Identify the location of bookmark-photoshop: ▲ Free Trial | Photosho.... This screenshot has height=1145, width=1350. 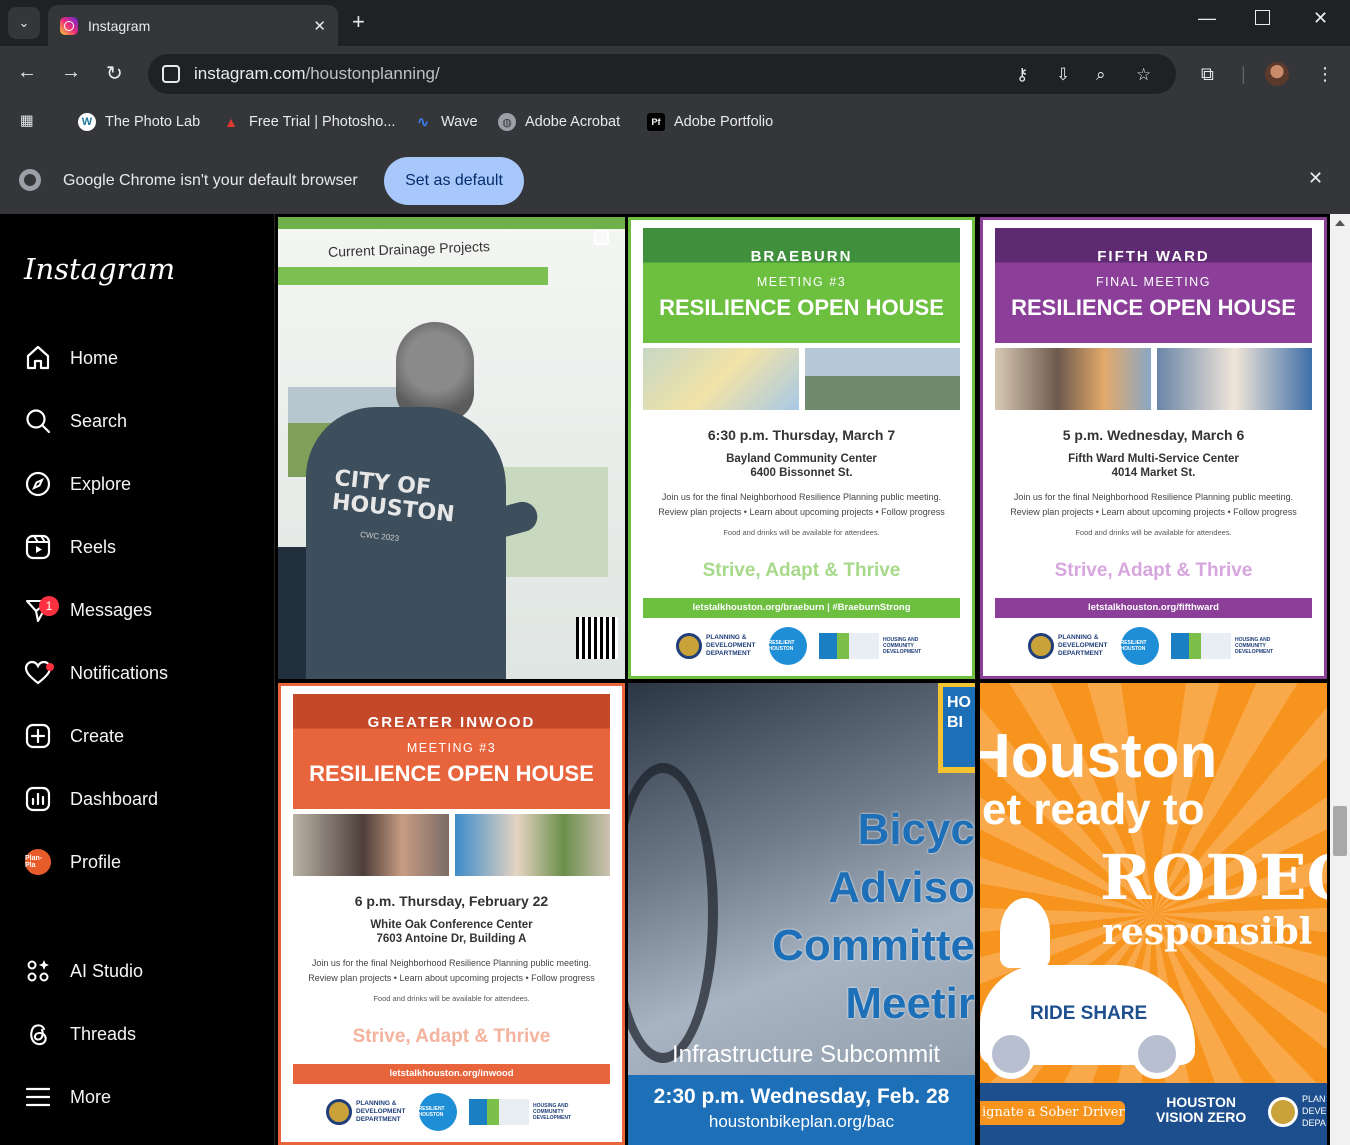
(308, 122).